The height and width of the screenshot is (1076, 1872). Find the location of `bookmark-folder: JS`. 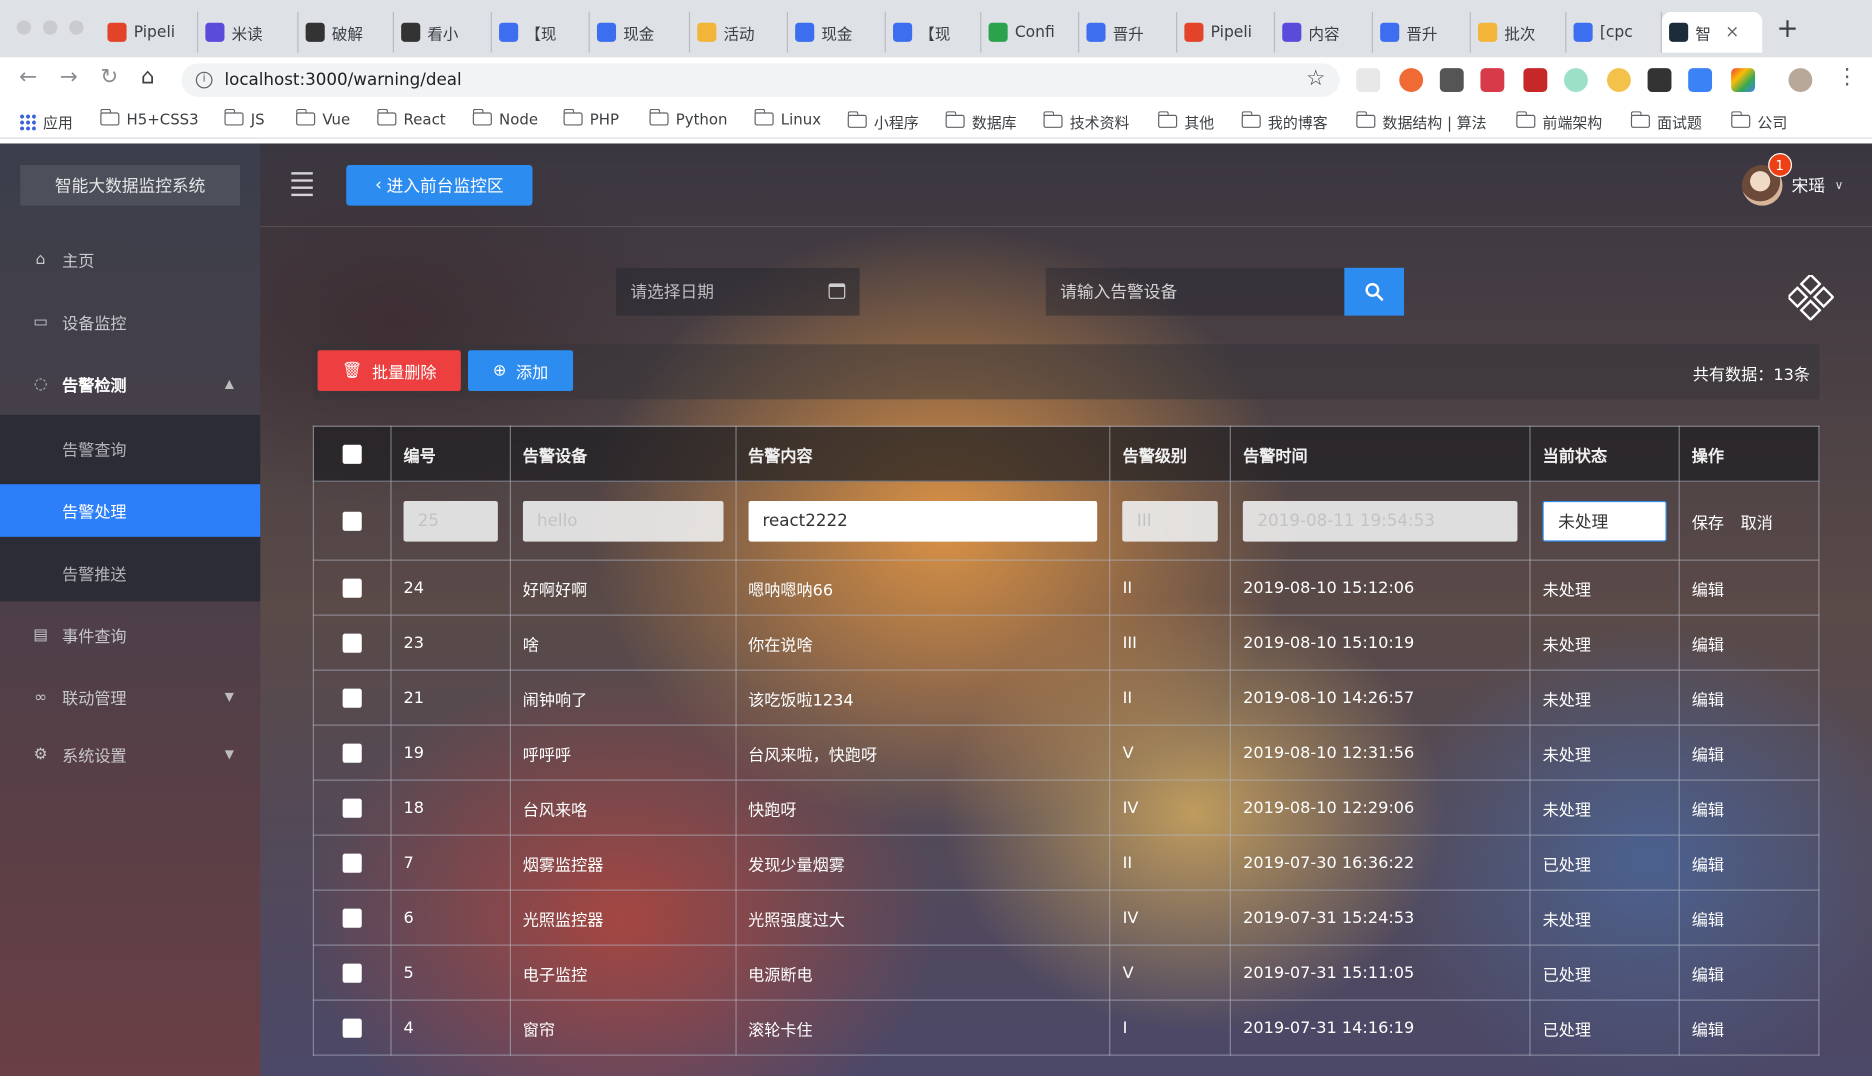

bookmark-folder: JS is located at coordinates (244, 118).